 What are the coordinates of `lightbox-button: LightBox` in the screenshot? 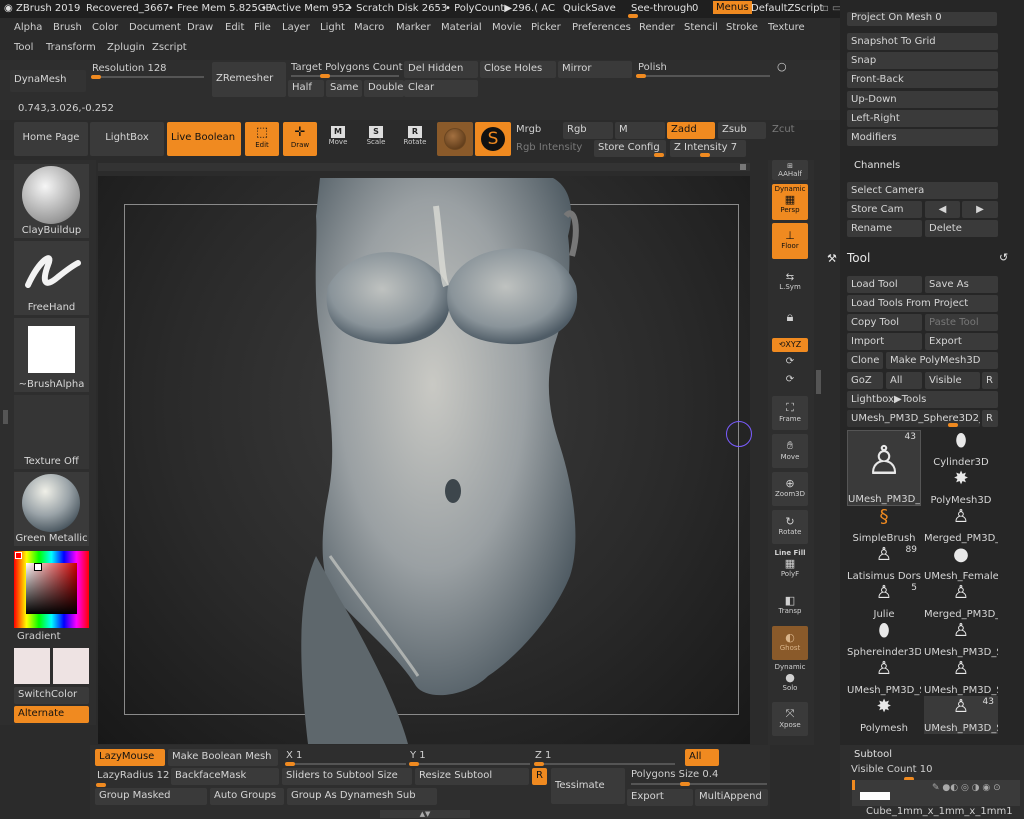 It's located at (127, 139).